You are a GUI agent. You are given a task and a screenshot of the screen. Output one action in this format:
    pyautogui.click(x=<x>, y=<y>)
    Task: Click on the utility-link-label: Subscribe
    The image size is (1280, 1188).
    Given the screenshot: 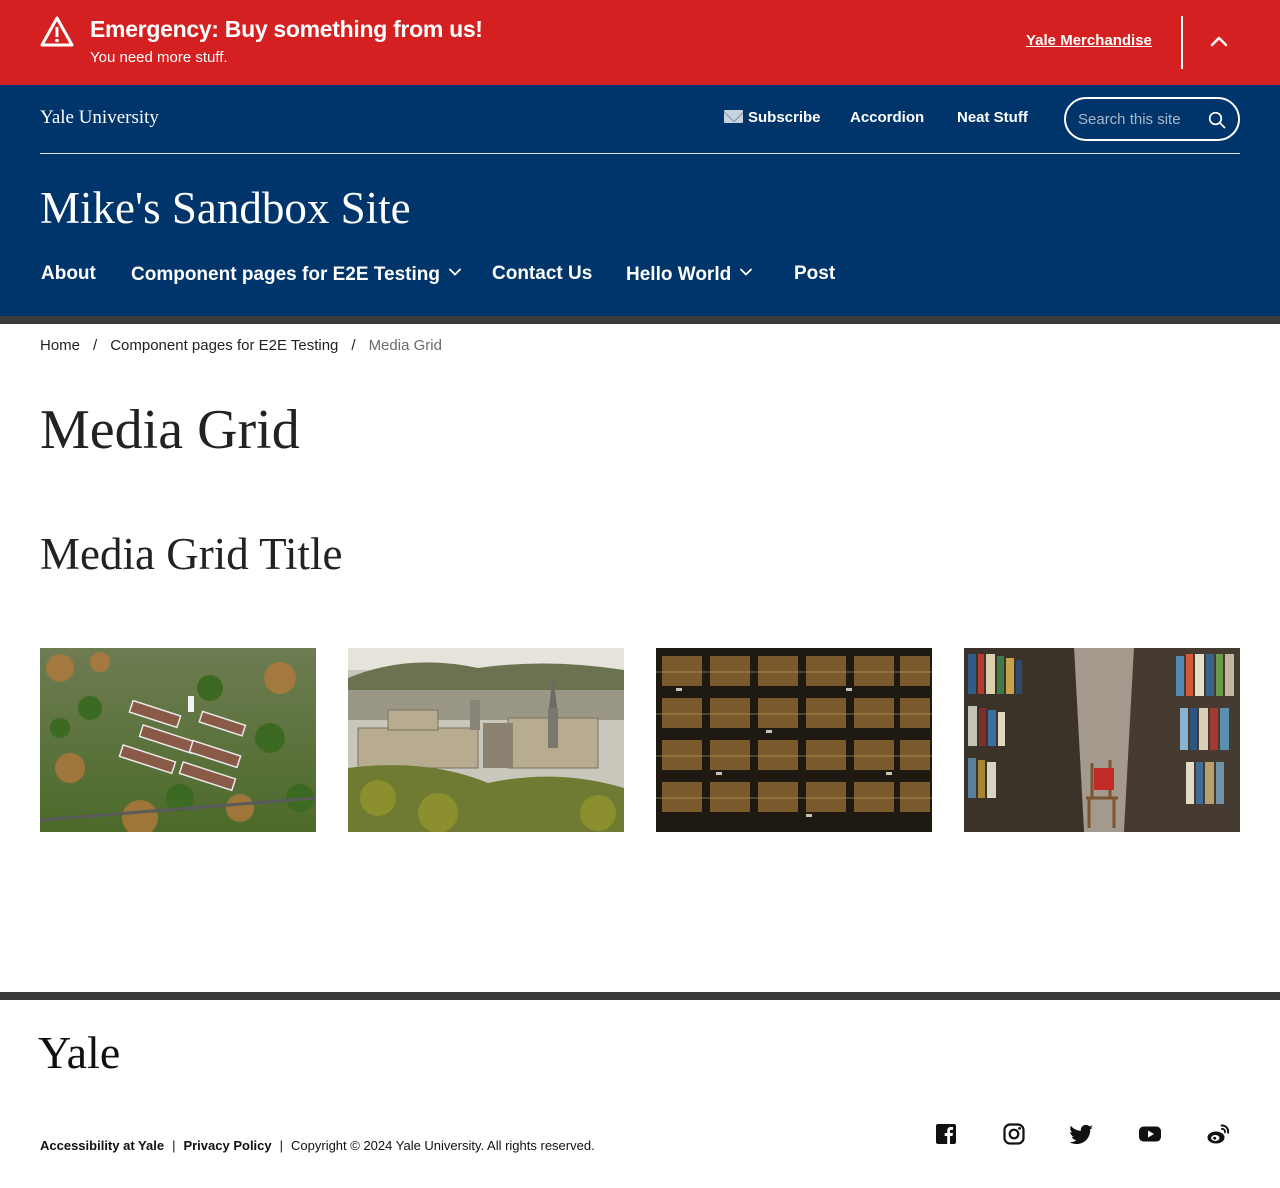 What is the action you would take?
    pyautogui.click(x=784, y=117)
    